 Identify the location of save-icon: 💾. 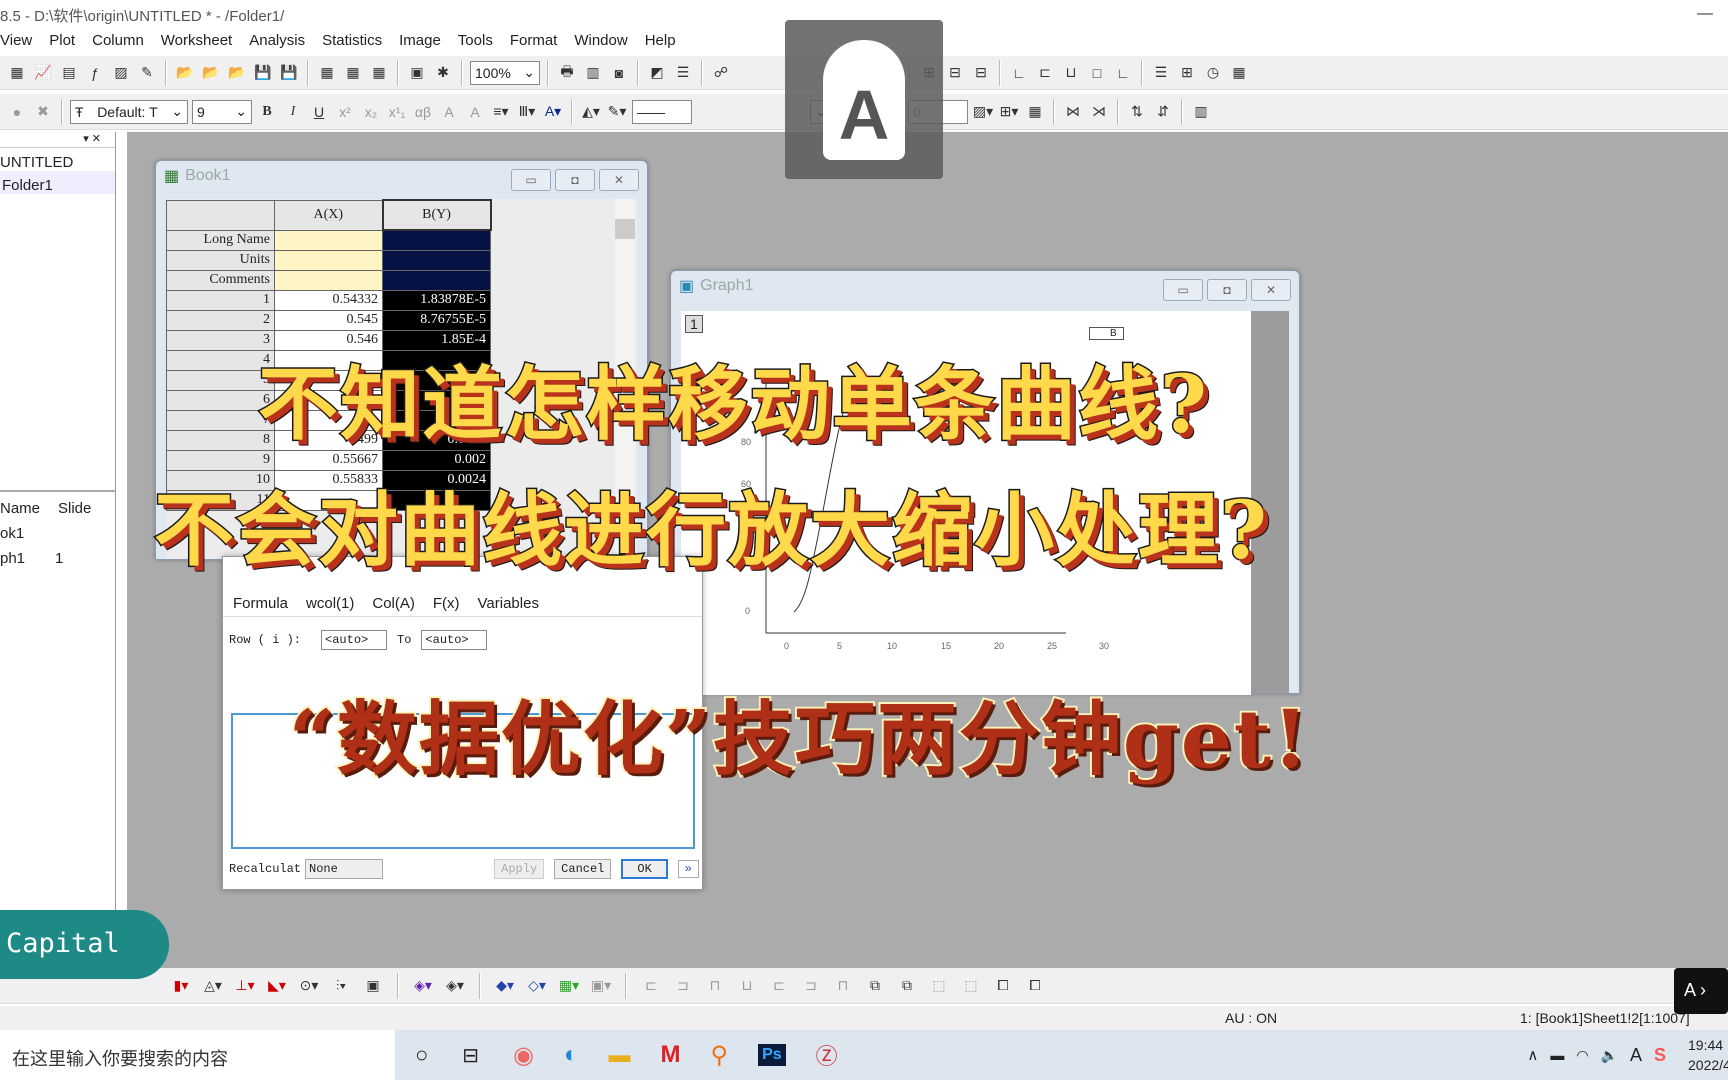
(263, 73).